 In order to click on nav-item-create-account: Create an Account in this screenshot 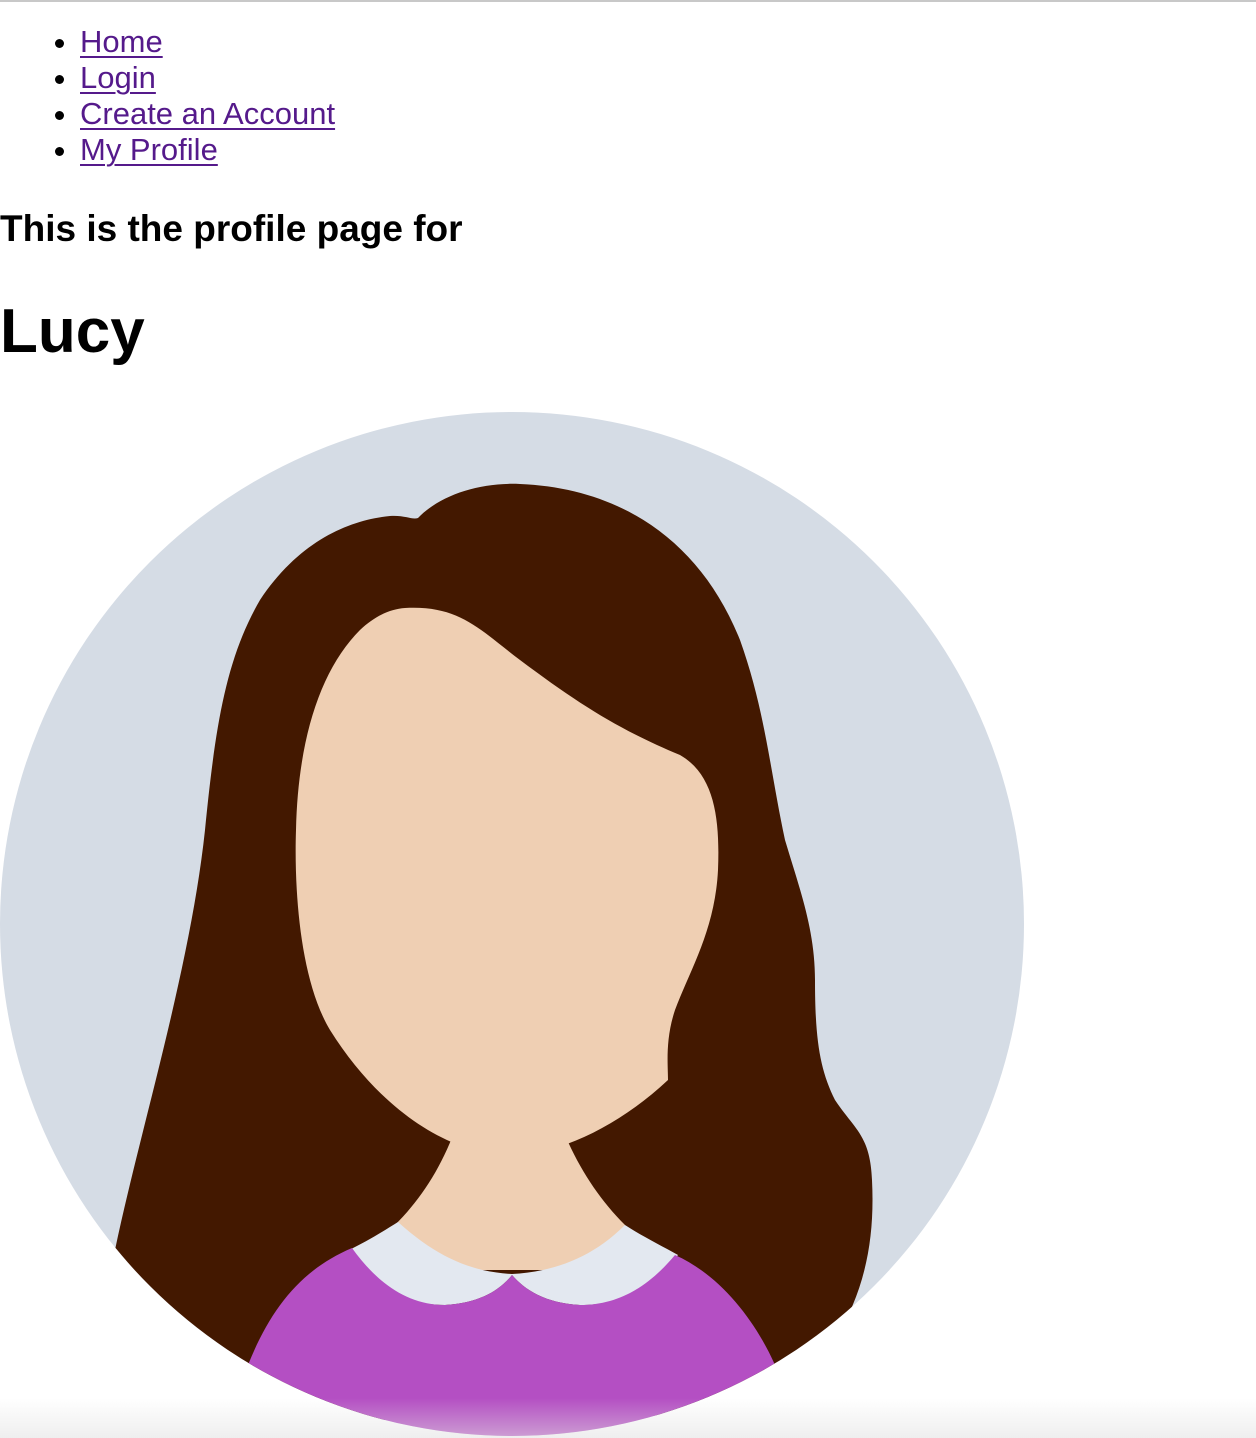, I will do `click(207, 114)`.